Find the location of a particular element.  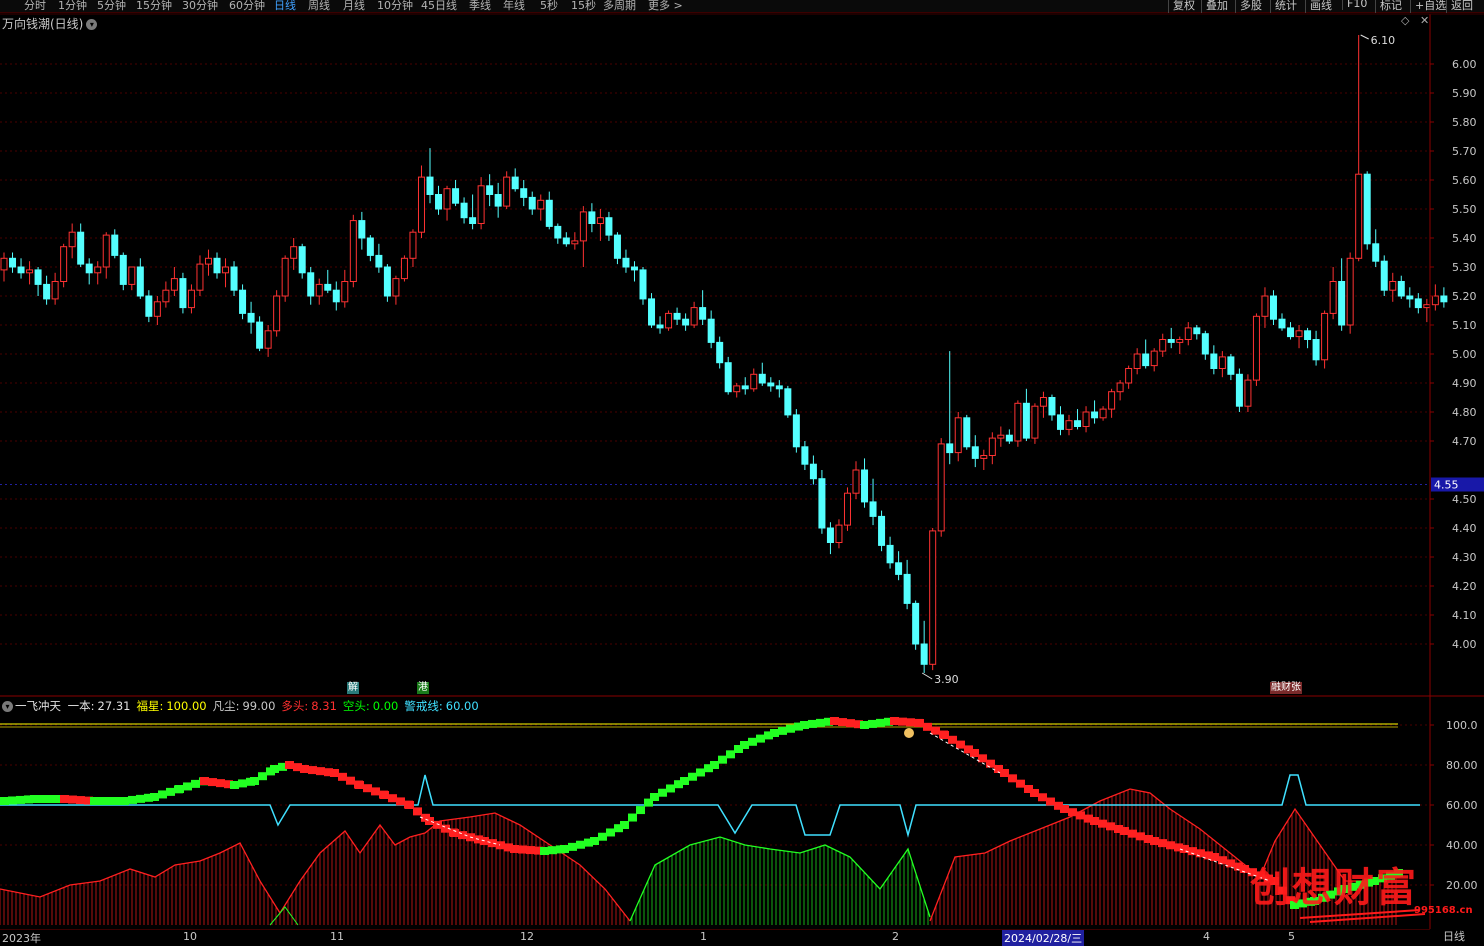

indicator-name: 一飞冲天 is located at coordinates (38, 706).